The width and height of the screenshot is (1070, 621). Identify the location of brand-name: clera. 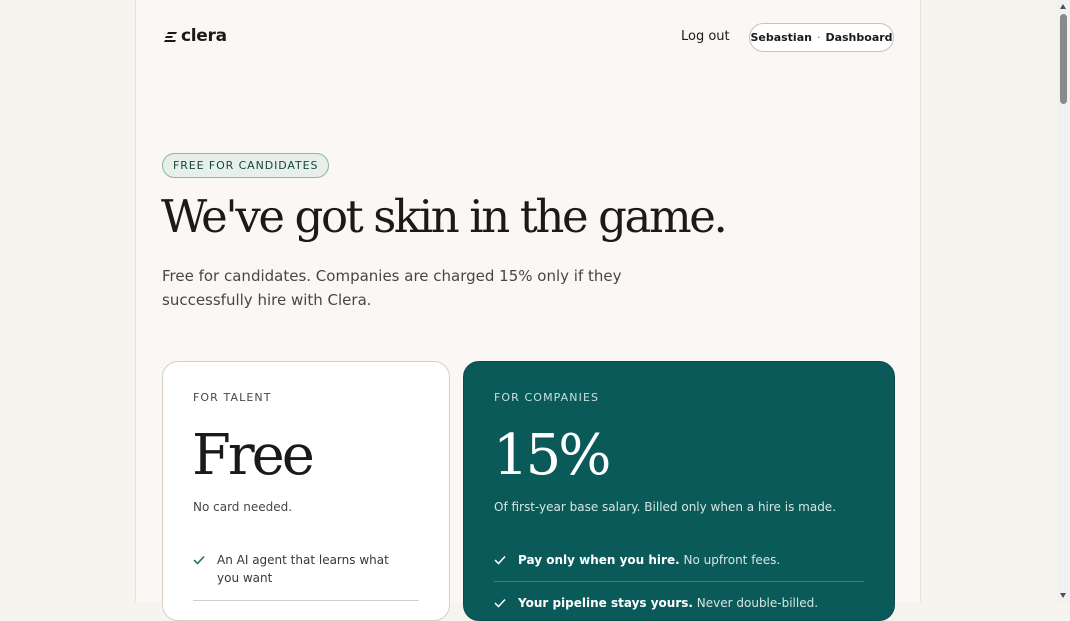
(204, 36).